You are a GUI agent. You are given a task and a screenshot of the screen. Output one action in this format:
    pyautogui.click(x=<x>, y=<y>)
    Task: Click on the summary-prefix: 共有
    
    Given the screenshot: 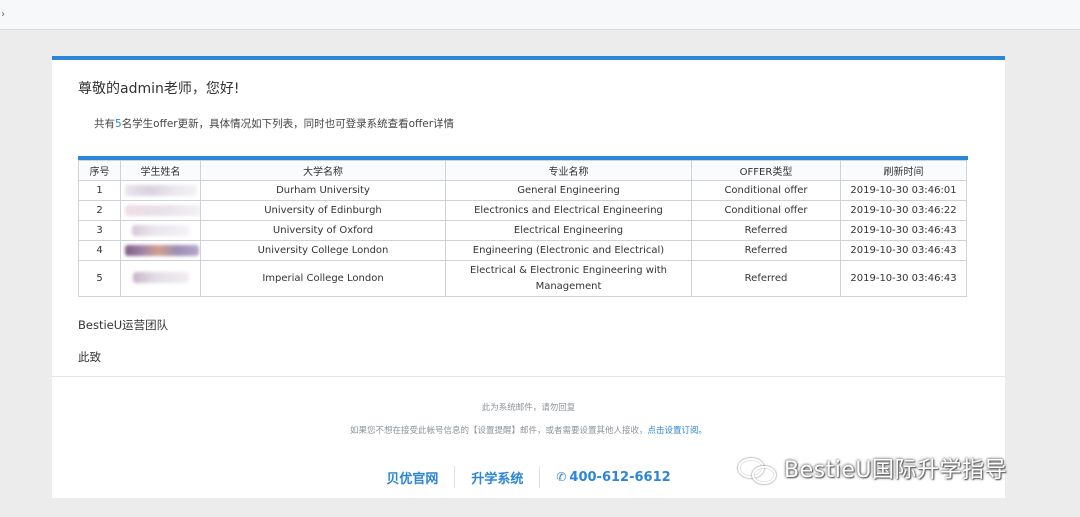 What is the action you would take?
    pyautogui.click(x=104, y=124)
    